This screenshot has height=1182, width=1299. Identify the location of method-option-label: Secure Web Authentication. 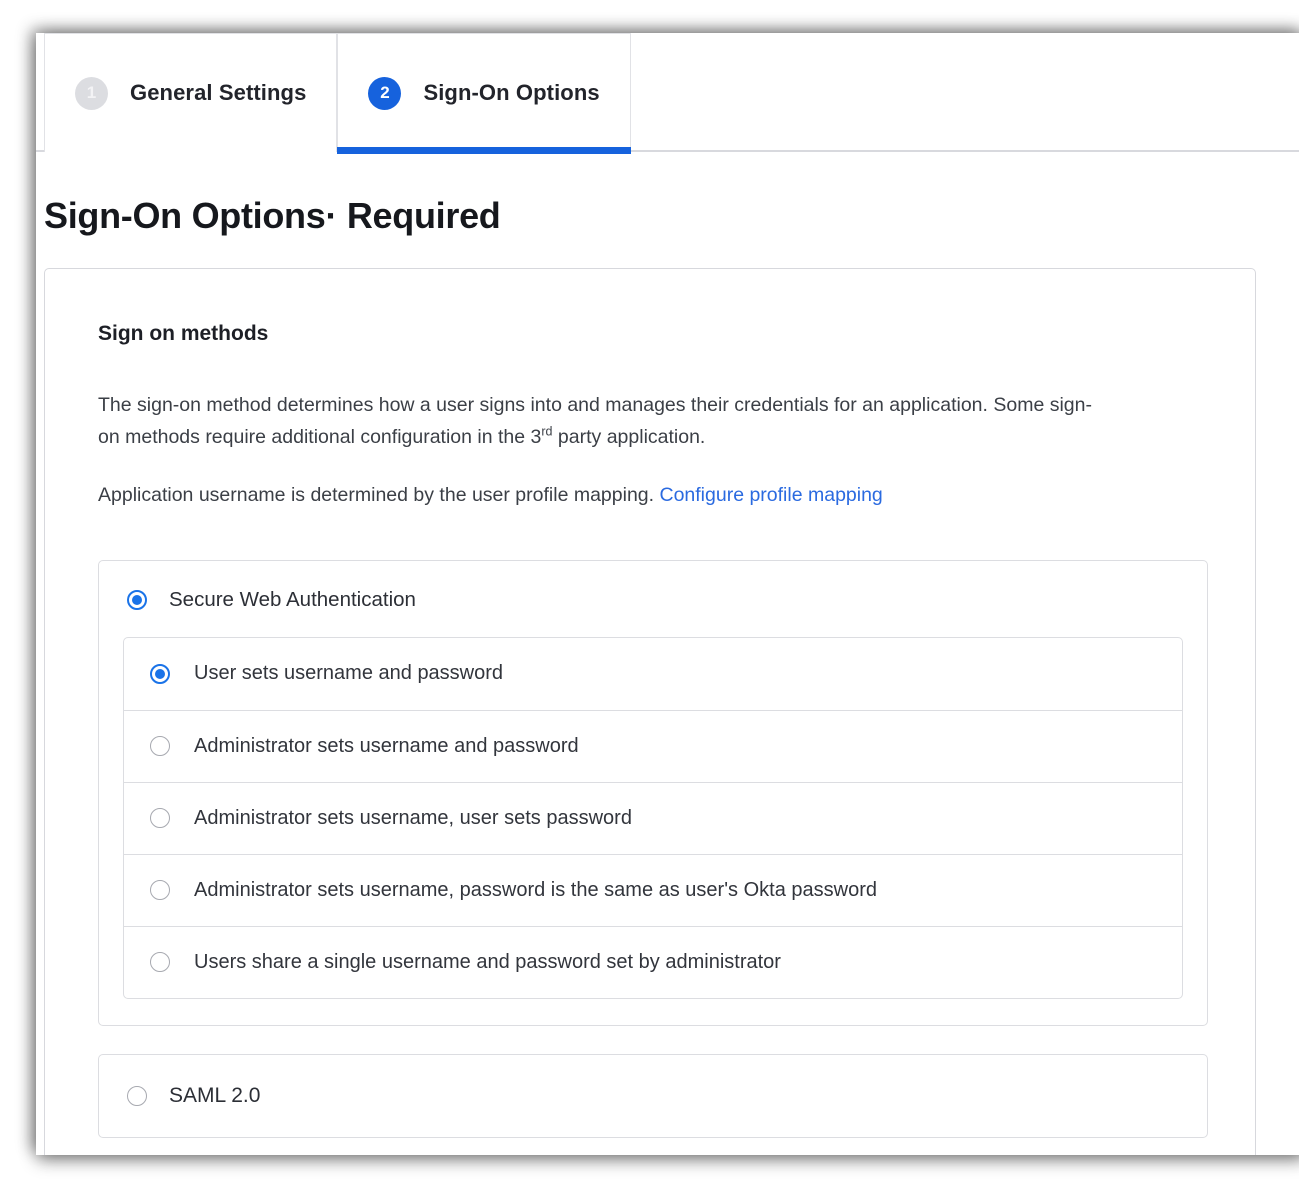
(292, 599).